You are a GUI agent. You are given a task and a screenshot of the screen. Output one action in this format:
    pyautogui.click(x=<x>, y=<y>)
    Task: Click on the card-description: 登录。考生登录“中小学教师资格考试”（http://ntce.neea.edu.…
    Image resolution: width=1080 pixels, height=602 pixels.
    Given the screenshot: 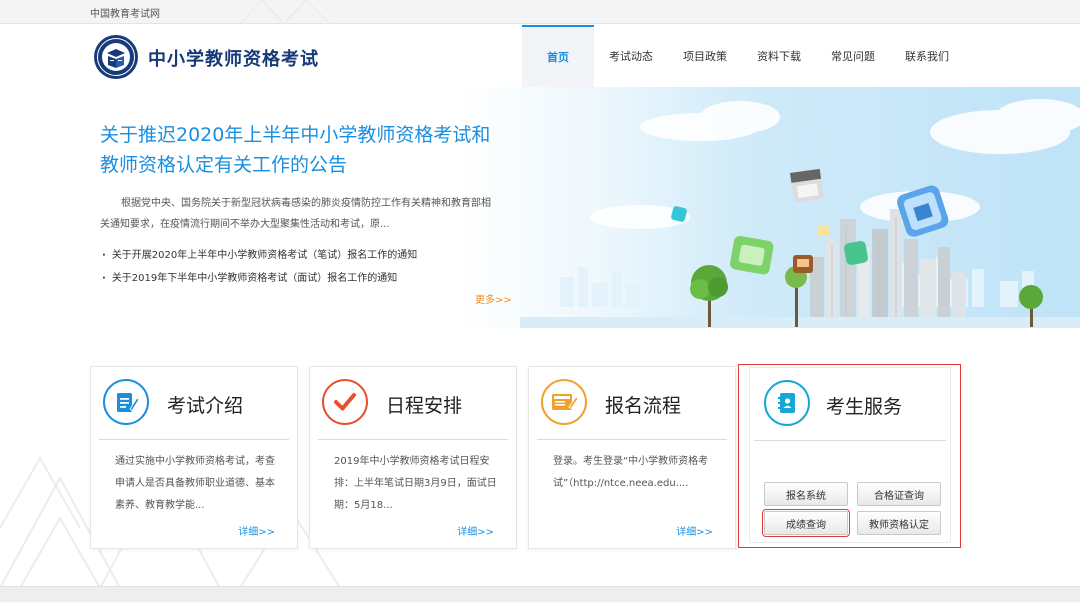 What is the action you would take?
    pyautogui.click(x=631, y=472)
    